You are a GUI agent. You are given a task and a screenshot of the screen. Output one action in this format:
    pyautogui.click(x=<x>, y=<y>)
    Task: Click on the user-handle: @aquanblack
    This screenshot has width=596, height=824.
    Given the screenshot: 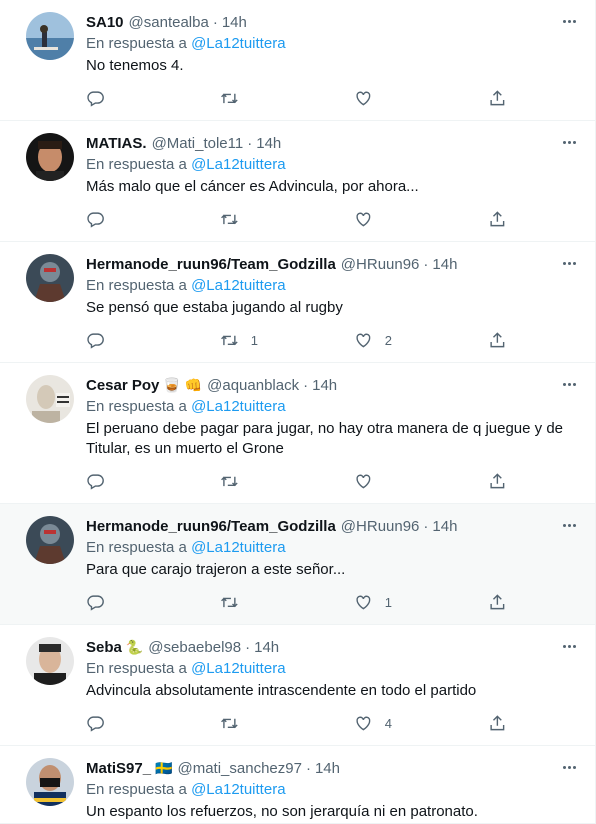 What is the action you would take?
    pyautogui.click(x=253, y=385)
    